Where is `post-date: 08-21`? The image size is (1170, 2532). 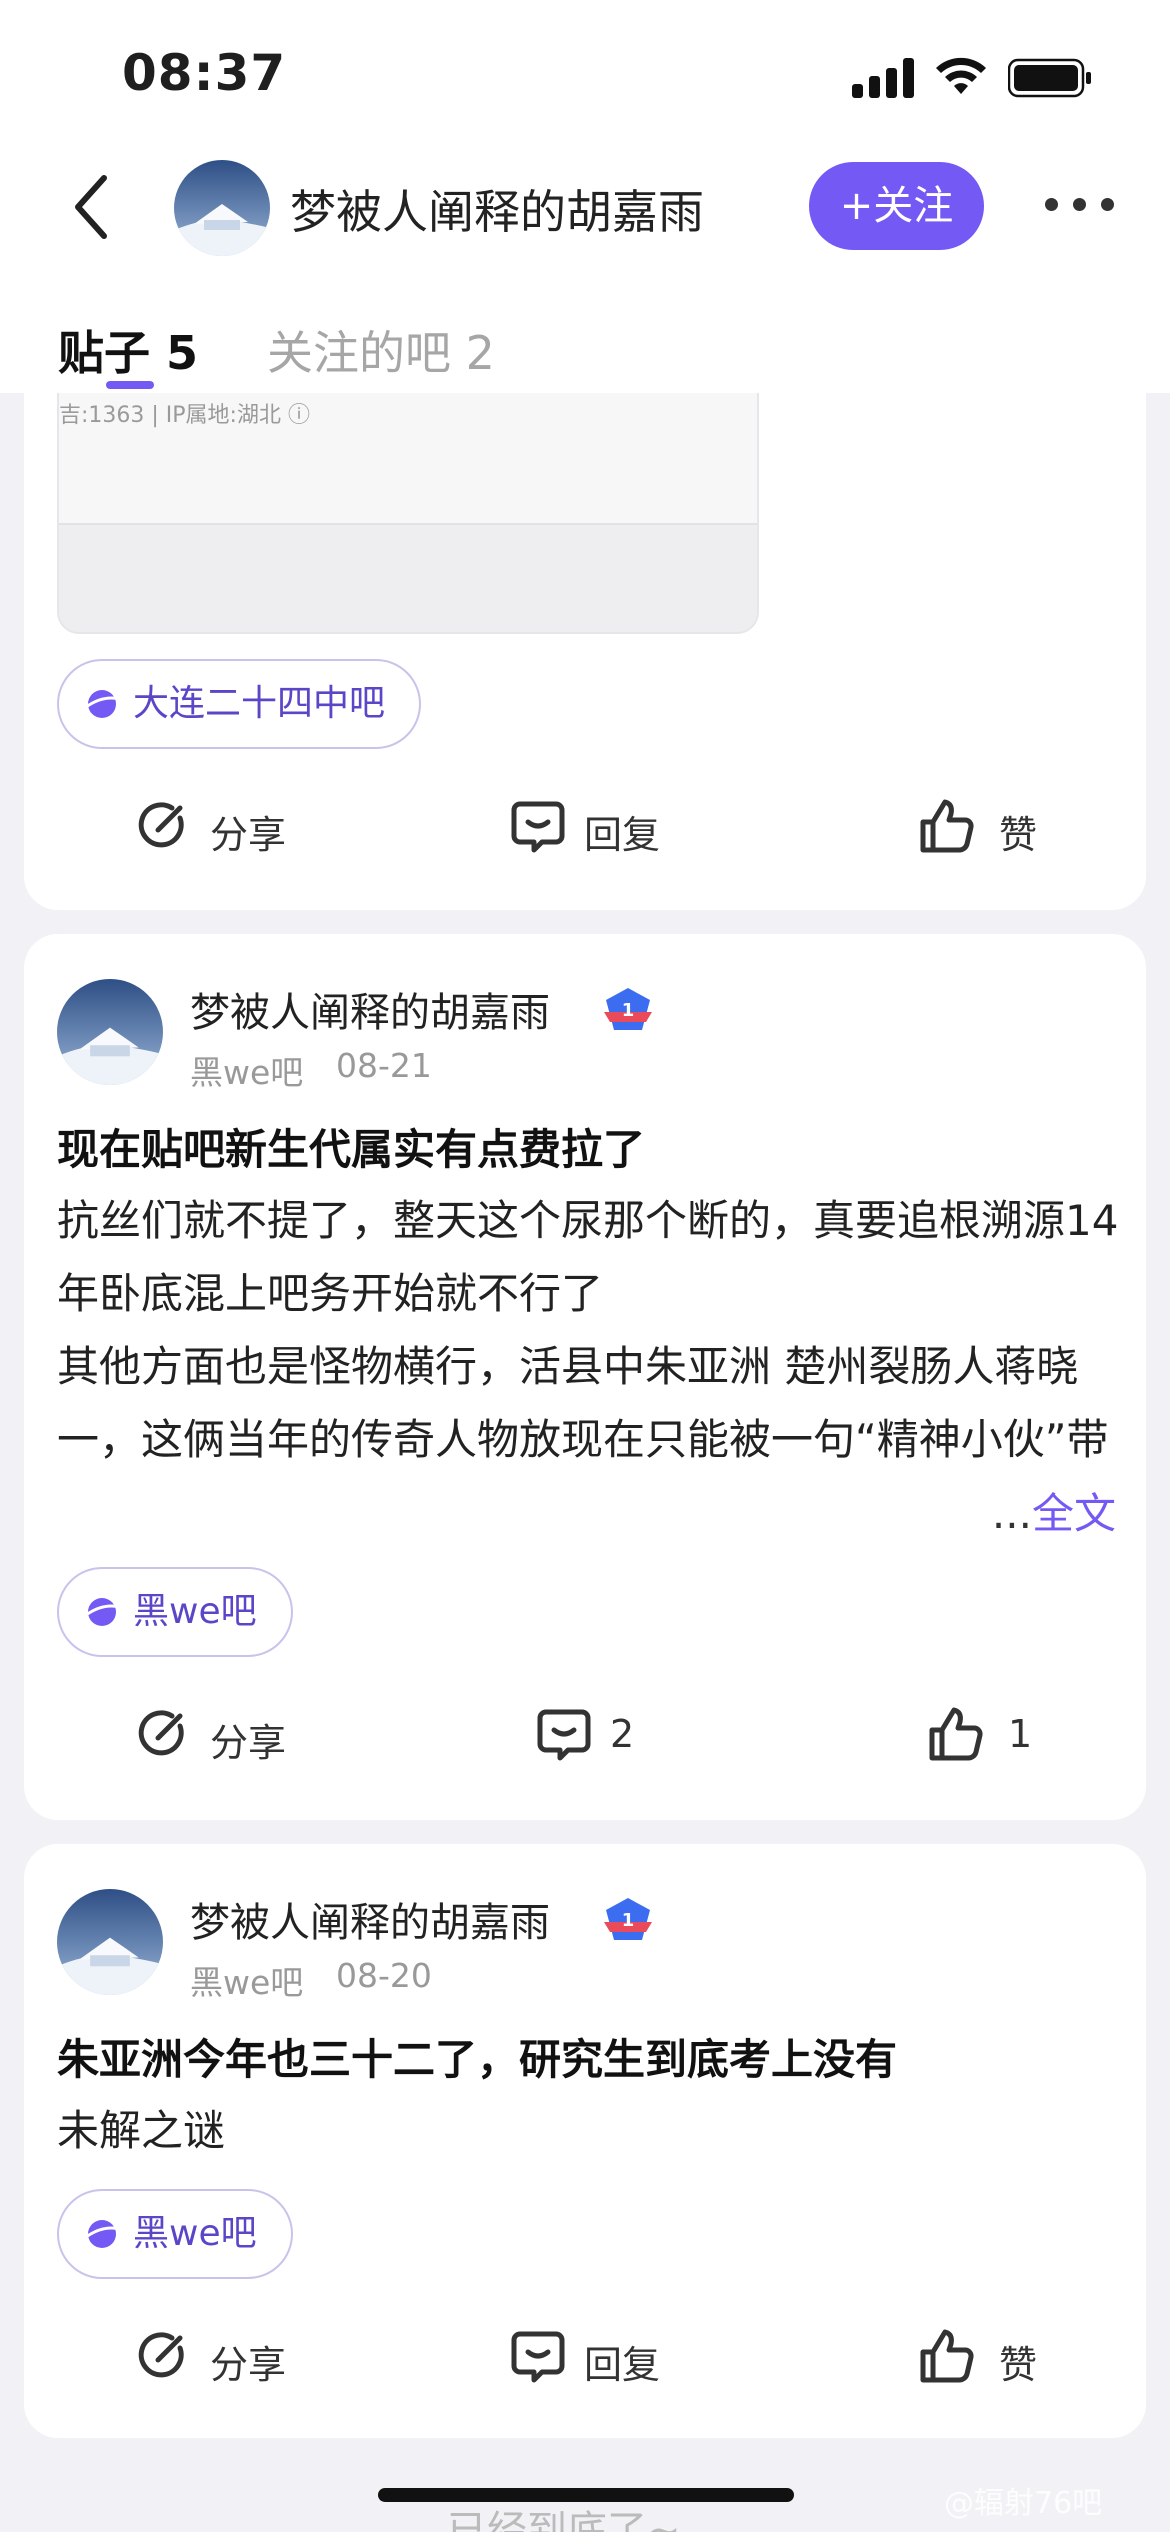 post-date: 08-21 is located at coordinates (384, 1065).